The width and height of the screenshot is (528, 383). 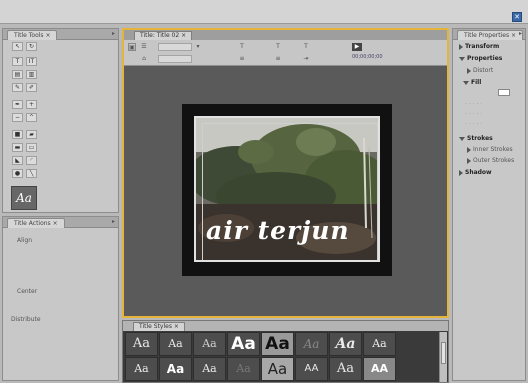 I want to click on ellipse-tool-icon: ●, so click(x=17, y=173).